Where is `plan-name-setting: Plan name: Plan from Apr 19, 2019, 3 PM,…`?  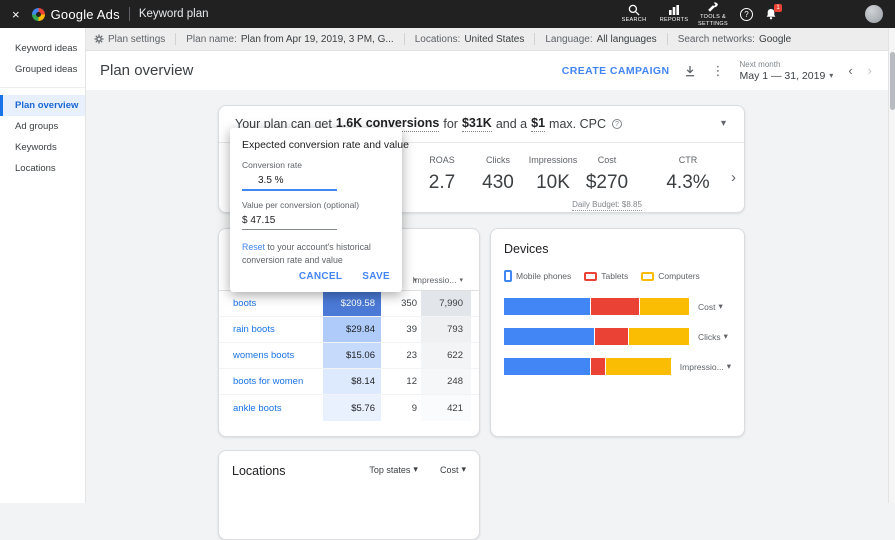
plan-name-setting: Plan name: Plan from Apr 19, 2019, 3 PM,… is located at coordinates (289, 39).